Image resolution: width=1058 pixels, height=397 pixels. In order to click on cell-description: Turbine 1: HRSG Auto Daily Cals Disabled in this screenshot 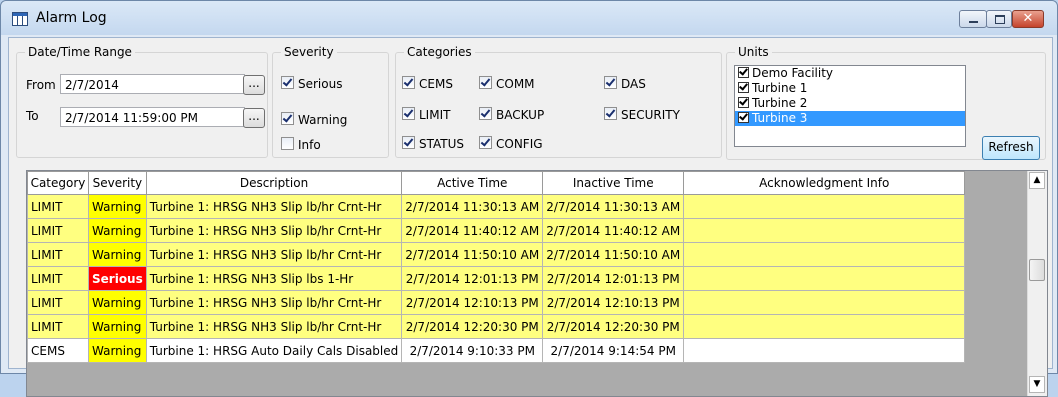, I will do `click(274, 350)`.